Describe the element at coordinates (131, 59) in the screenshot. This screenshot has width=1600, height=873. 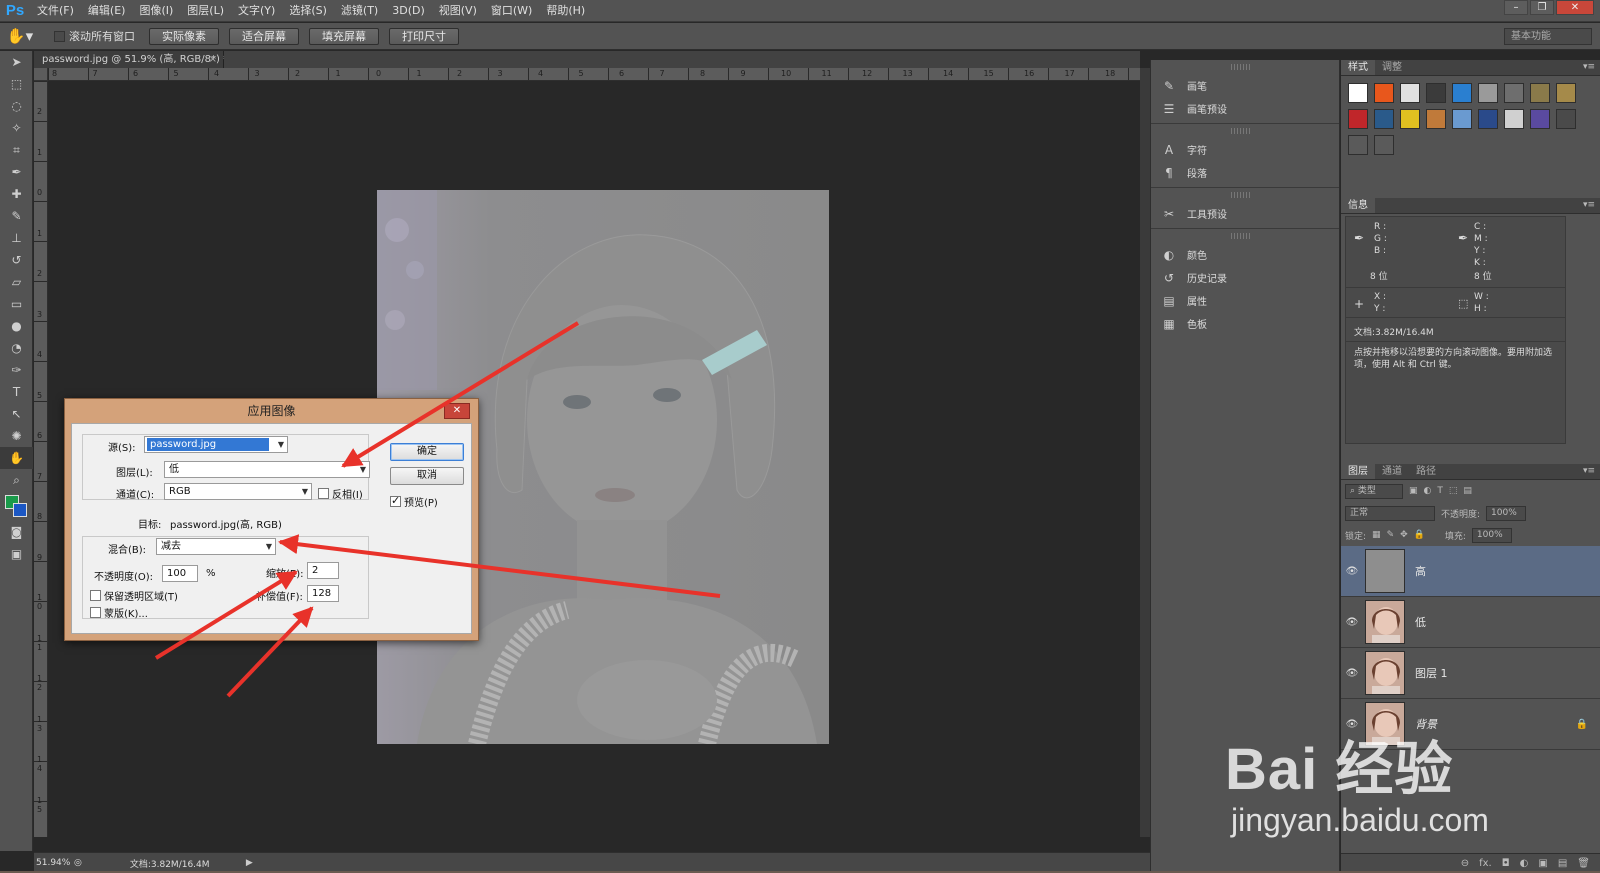
I see `document-tab: password.jpg @ 51.9% (高, RGB/8*) * ×` at that location.